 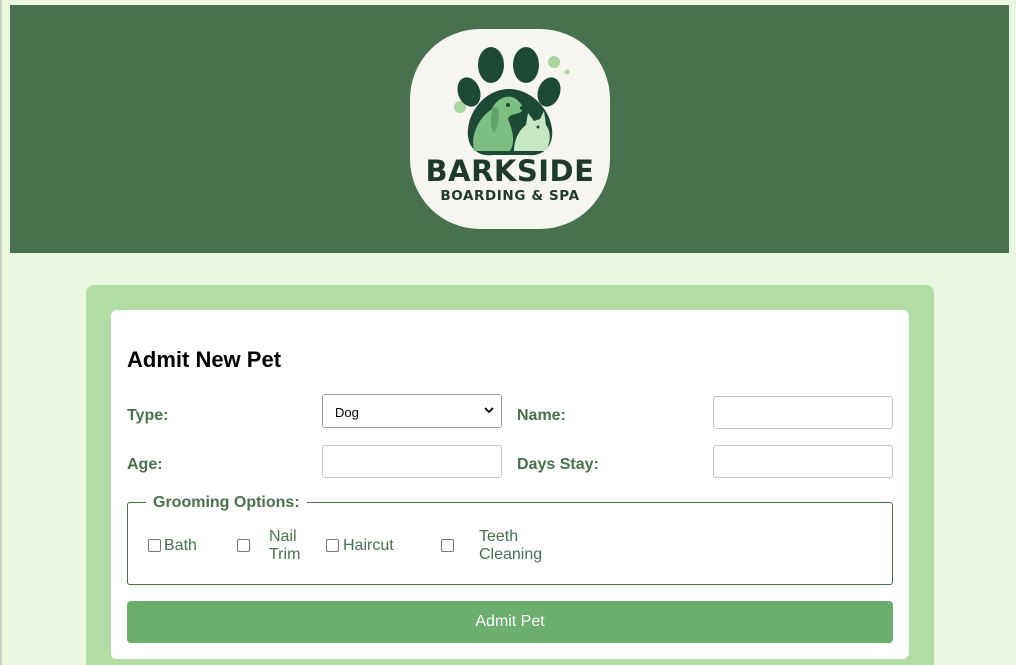 I want to click on bath-checkbox, so click(x=154, y=545).